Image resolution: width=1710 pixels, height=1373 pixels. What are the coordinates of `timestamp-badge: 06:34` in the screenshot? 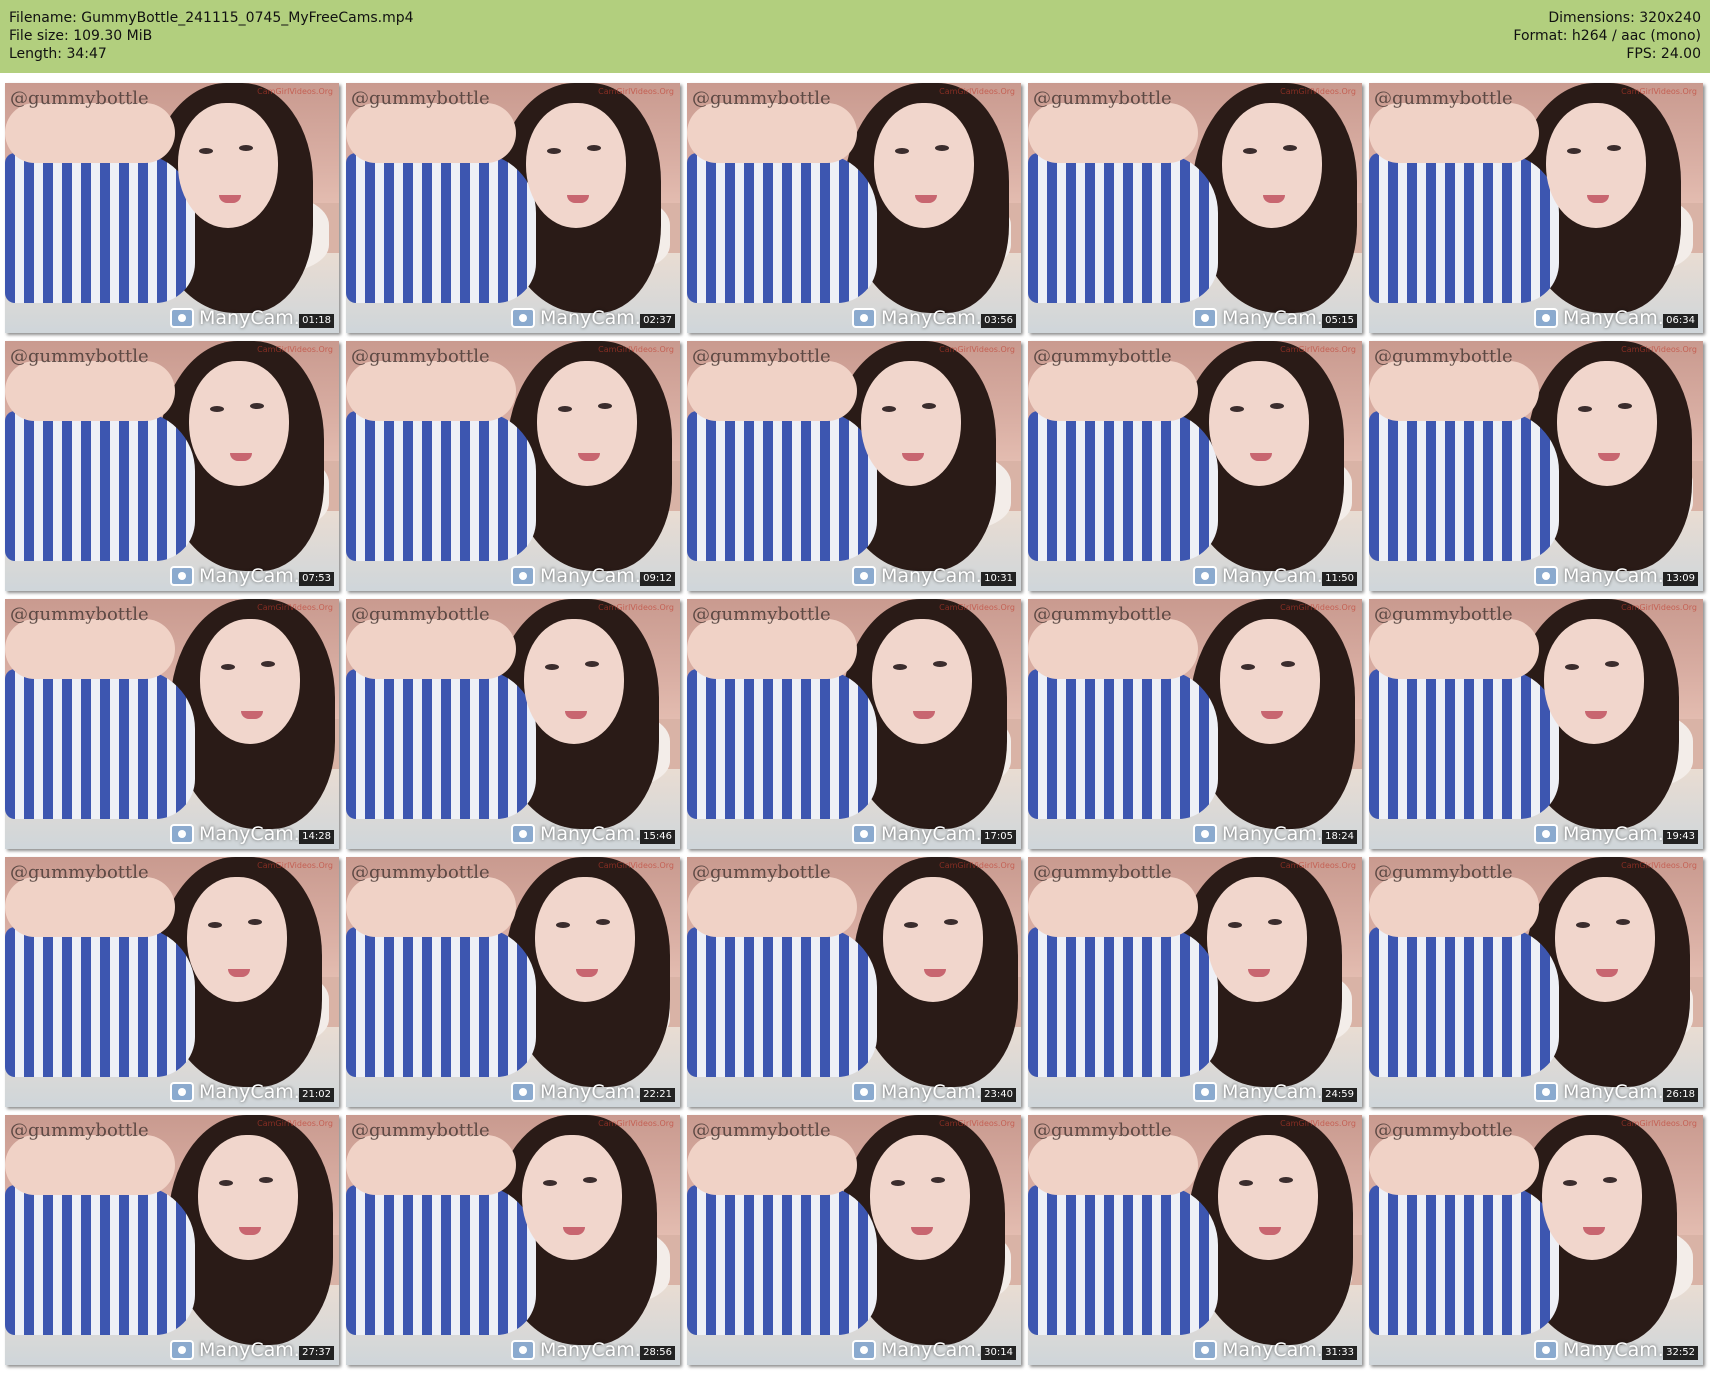 It's located at (1680, 321).